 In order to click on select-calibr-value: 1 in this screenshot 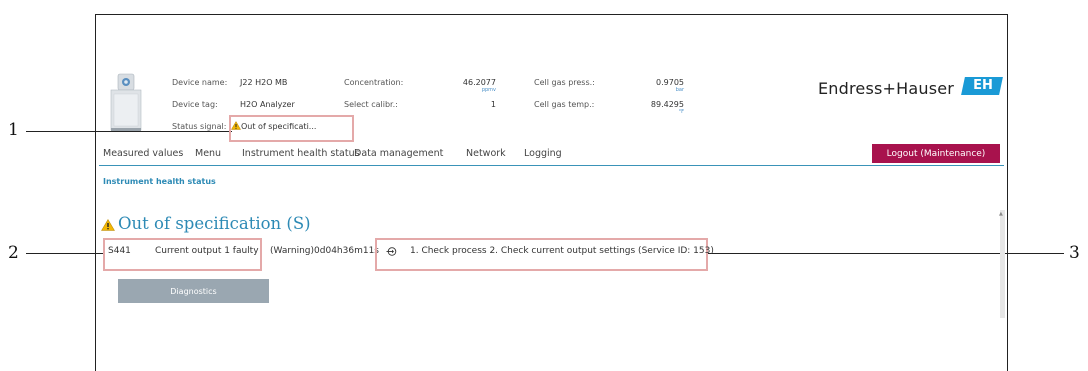, I will do `click(493, 104)`.